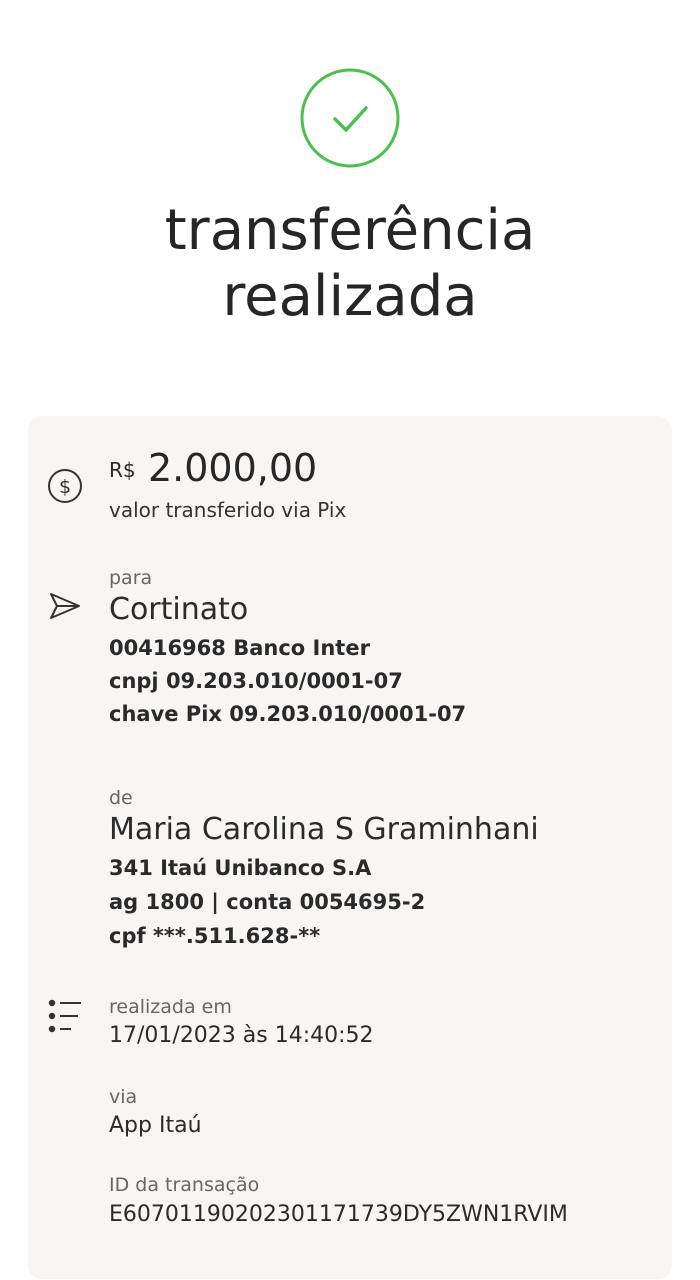 The image size is (700, 1280). Describe the element at coordinates (338, 1214) in the screenshot. I see `transaction-id-value: E60701190202301171739DY5ZWN1RVIM` at that location.